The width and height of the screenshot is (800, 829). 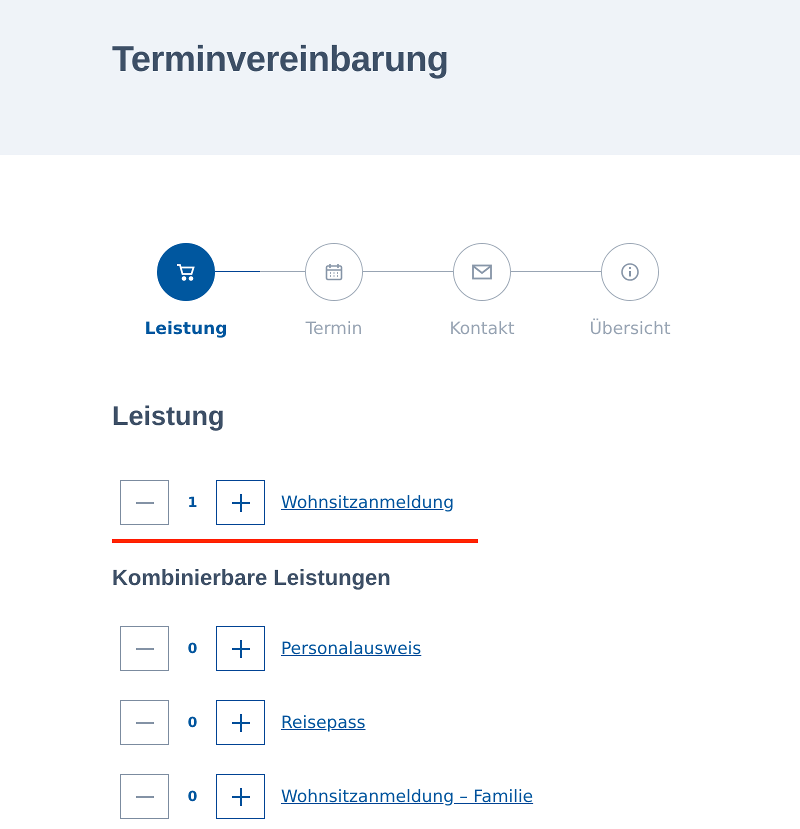 I want to click on service-link: Reisepass, so click(x=323, y=722).